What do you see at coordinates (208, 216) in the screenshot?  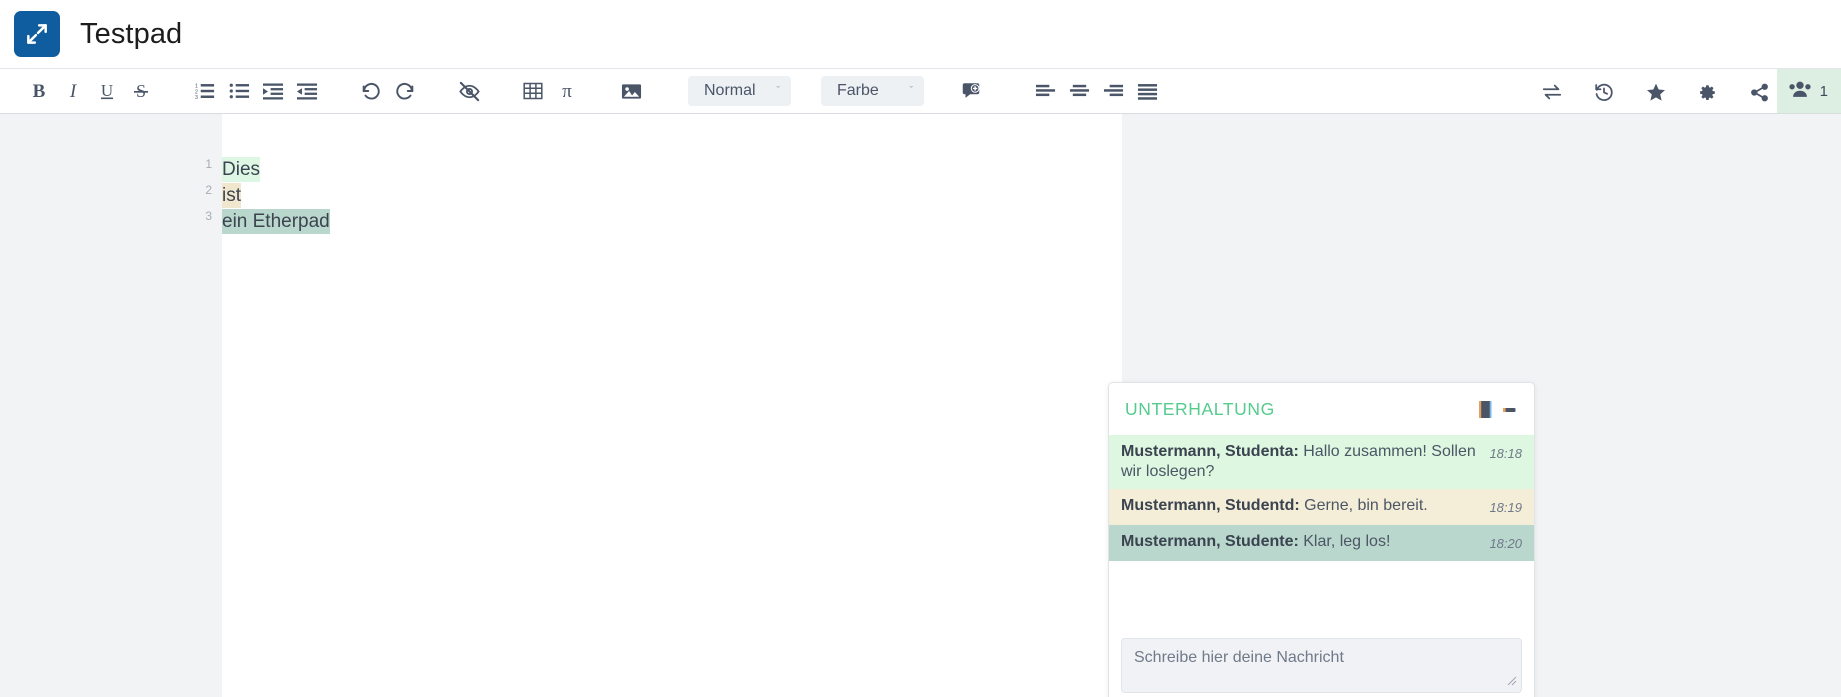 I see `line-number: 3` at bounding box center [208, 216].